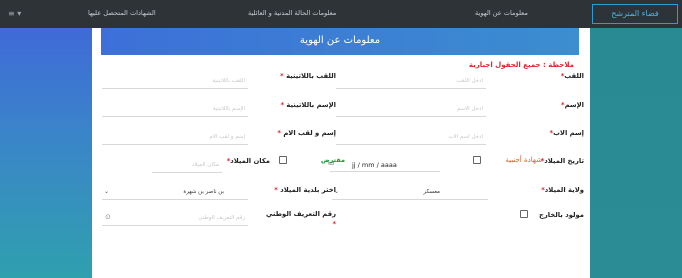  Describe the element at coordinates (306, 133) in the screenshot. I see `mother-name-label: إسم و لقب الام *` at that location.